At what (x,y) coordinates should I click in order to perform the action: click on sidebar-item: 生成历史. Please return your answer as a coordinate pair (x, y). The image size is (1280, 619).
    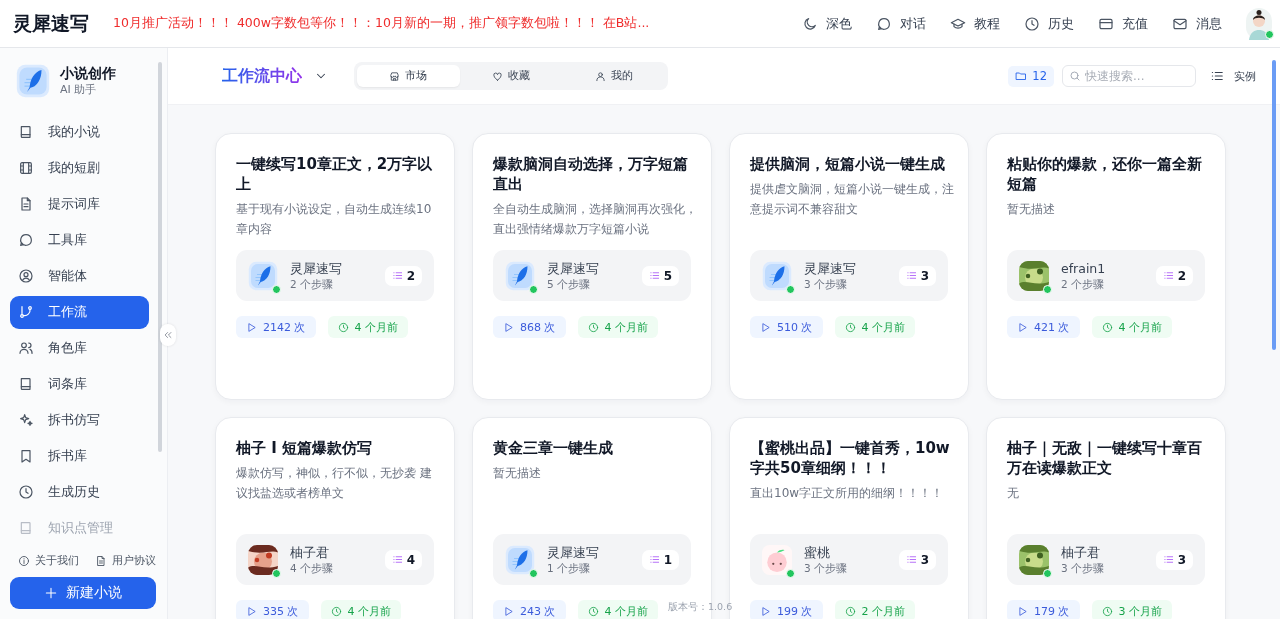
    Looking at the image, I should click on (79, 492).